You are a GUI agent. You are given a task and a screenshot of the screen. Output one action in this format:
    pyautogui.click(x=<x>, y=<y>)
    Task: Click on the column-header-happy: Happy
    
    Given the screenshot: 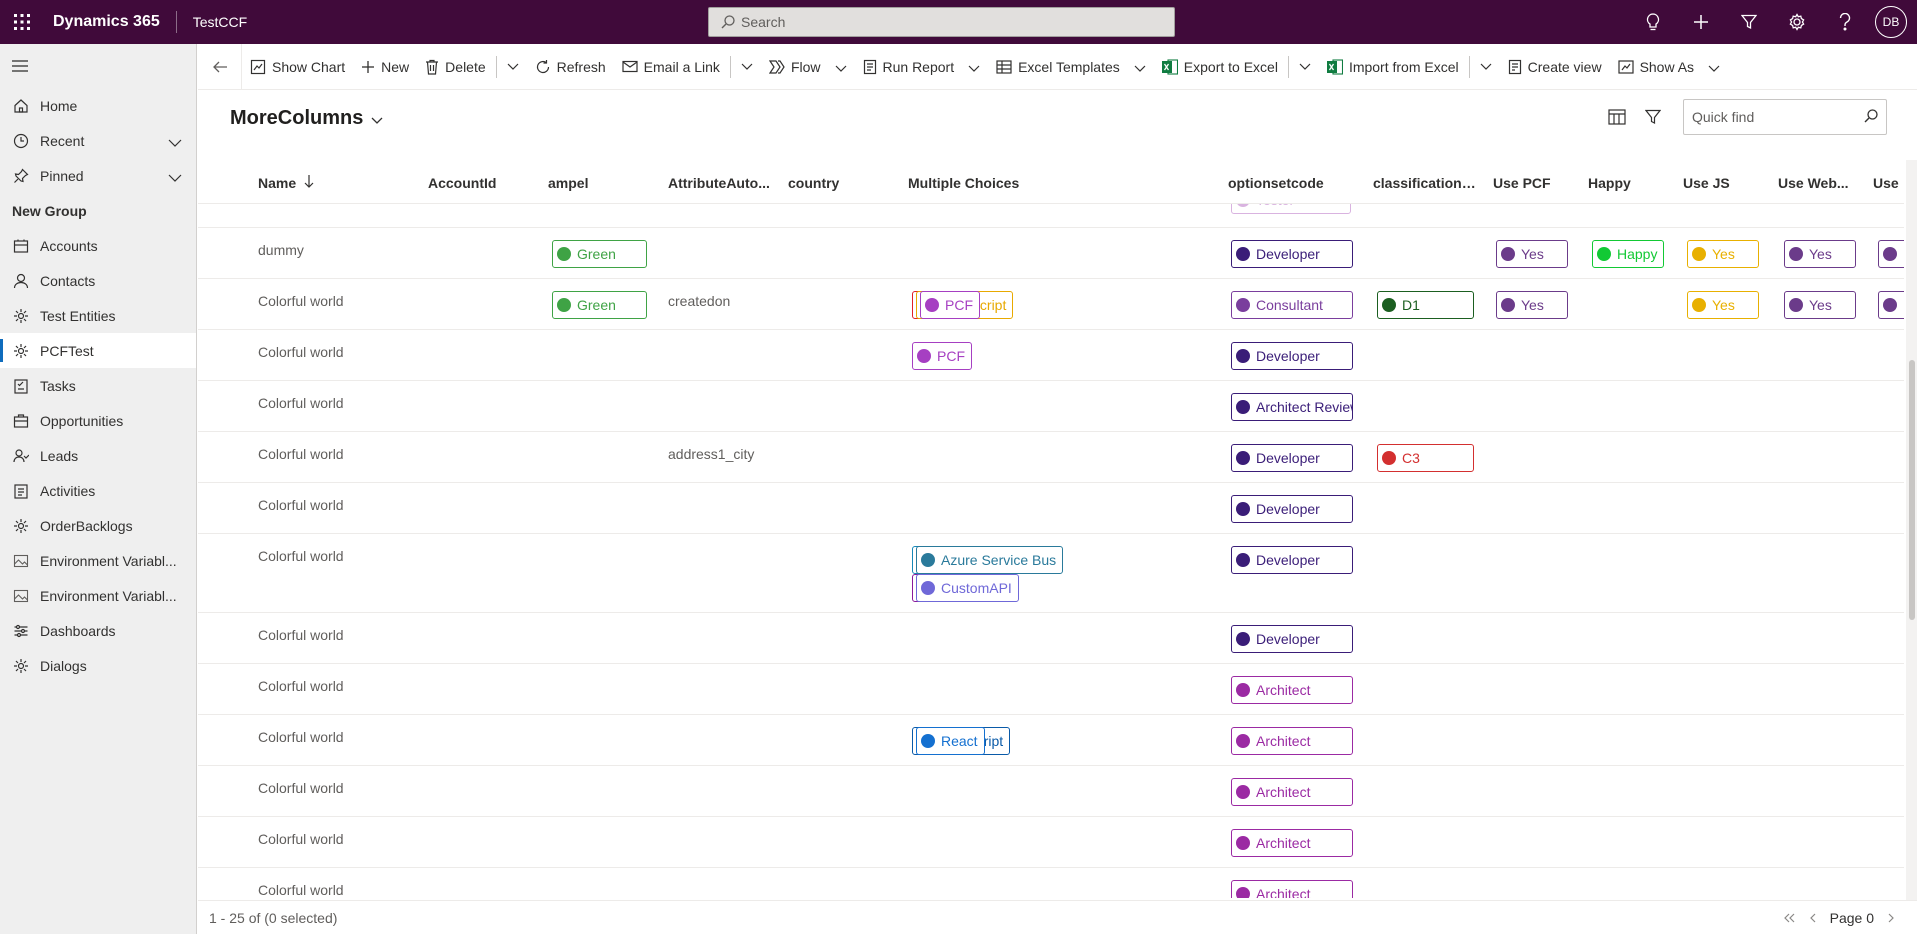 What is the action you would take?
    pyautogui.click(x=1633, y=183)
    